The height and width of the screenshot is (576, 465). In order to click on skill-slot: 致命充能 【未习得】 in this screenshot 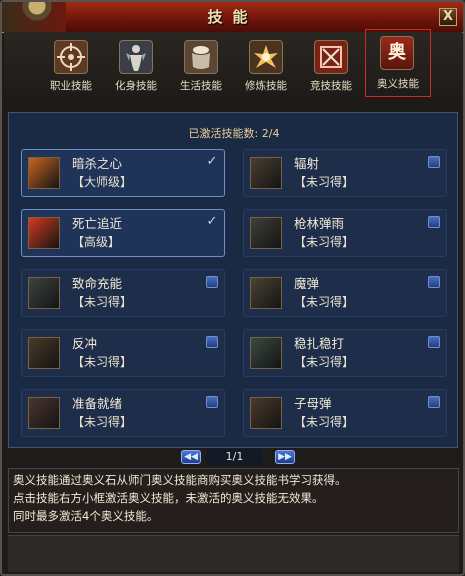, I will do `click(123, 293)`.